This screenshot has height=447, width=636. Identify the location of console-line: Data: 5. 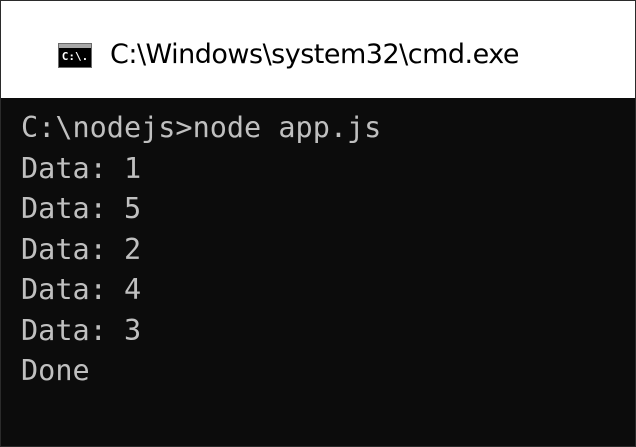
(81, 208).